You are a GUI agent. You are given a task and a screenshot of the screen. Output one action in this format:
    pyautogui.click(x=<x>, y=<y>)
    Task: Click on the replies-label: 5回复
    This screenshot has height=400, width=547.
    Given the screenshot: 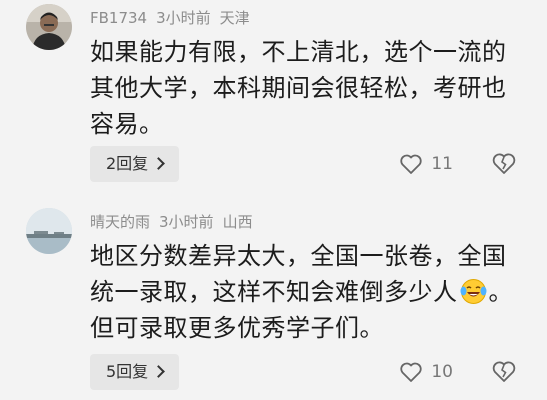 What is the action you would take?
    pyautogui.click(x=127, y=371)
    